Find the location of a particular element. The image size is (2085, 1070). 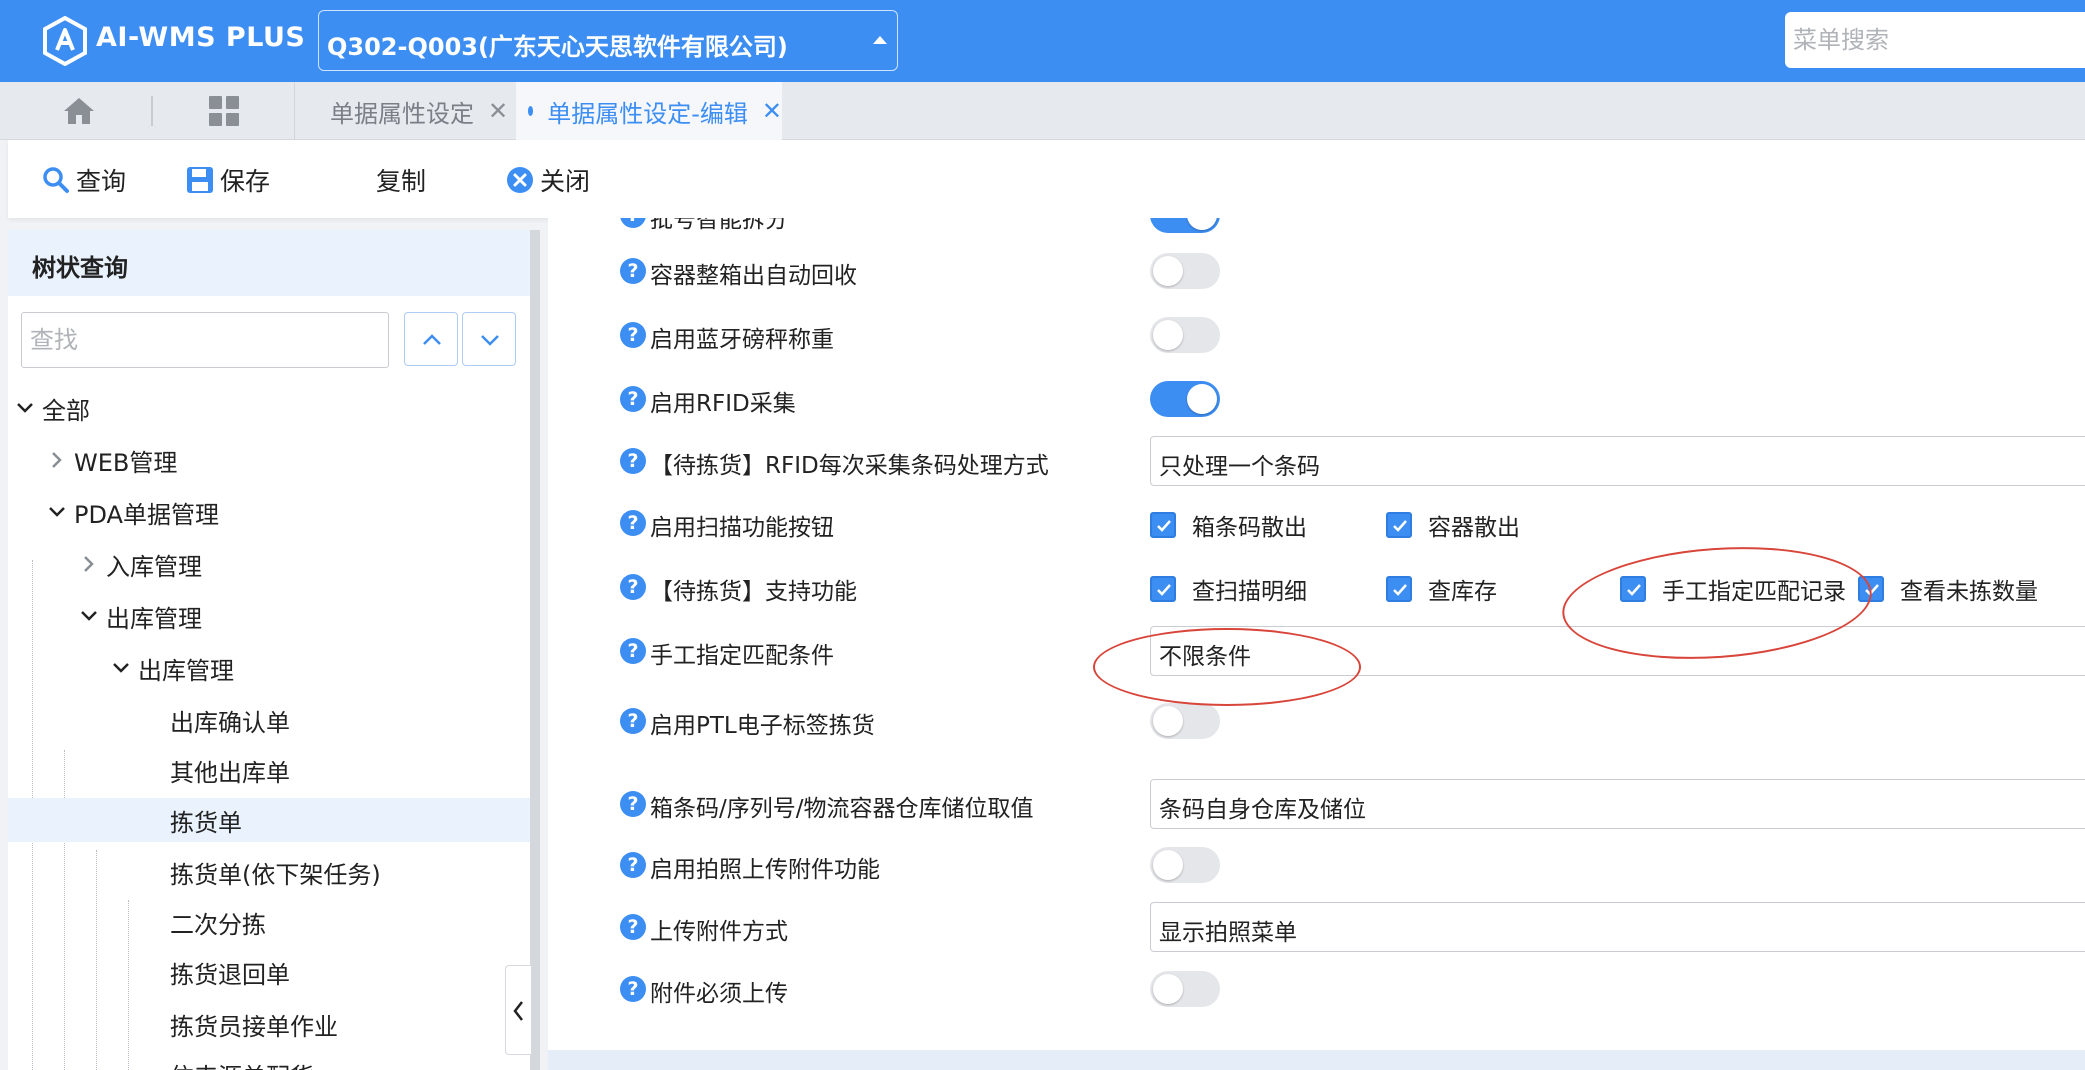

rfid-mode-select: 只处理一个条码 is located at coordinates (1617, 461).